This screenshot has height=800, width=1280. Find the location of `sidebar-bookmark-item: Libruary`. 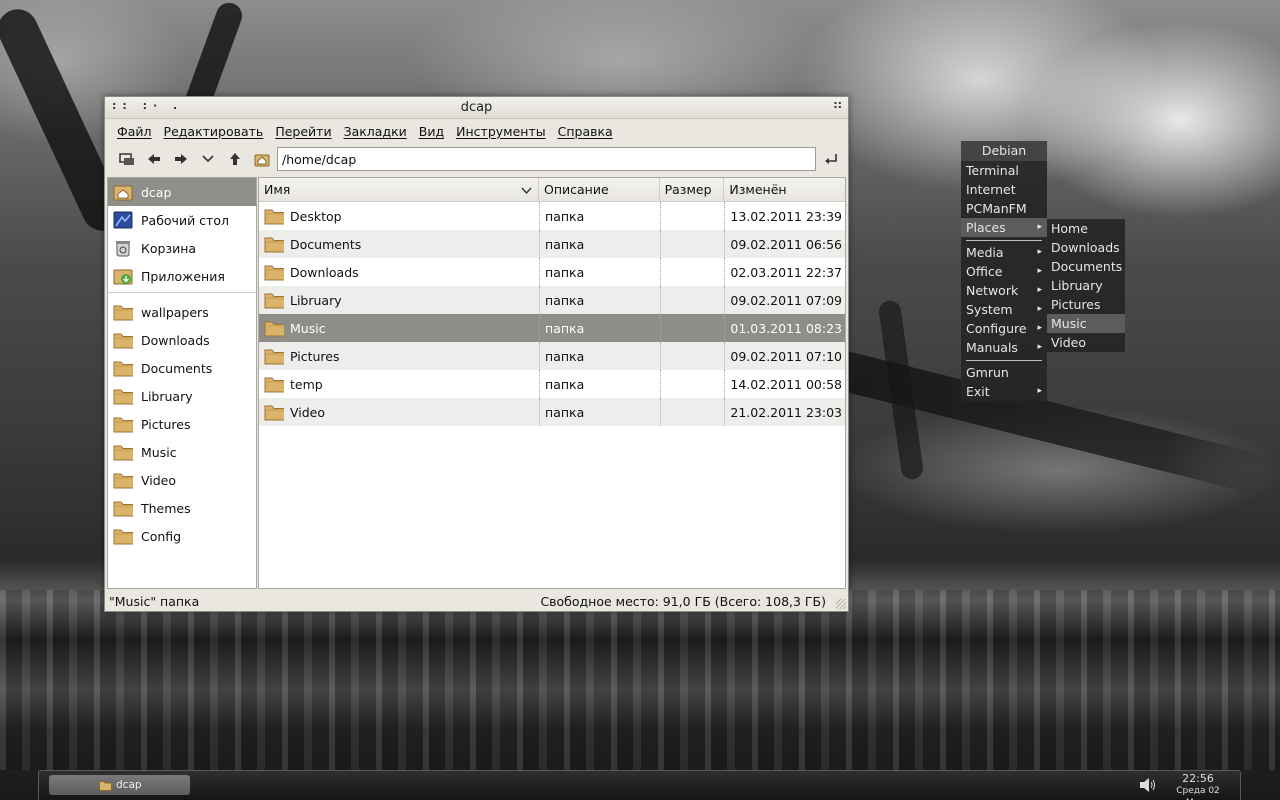

sidebar-bookmark-item: Libruary is located at coordinates (182, 396).